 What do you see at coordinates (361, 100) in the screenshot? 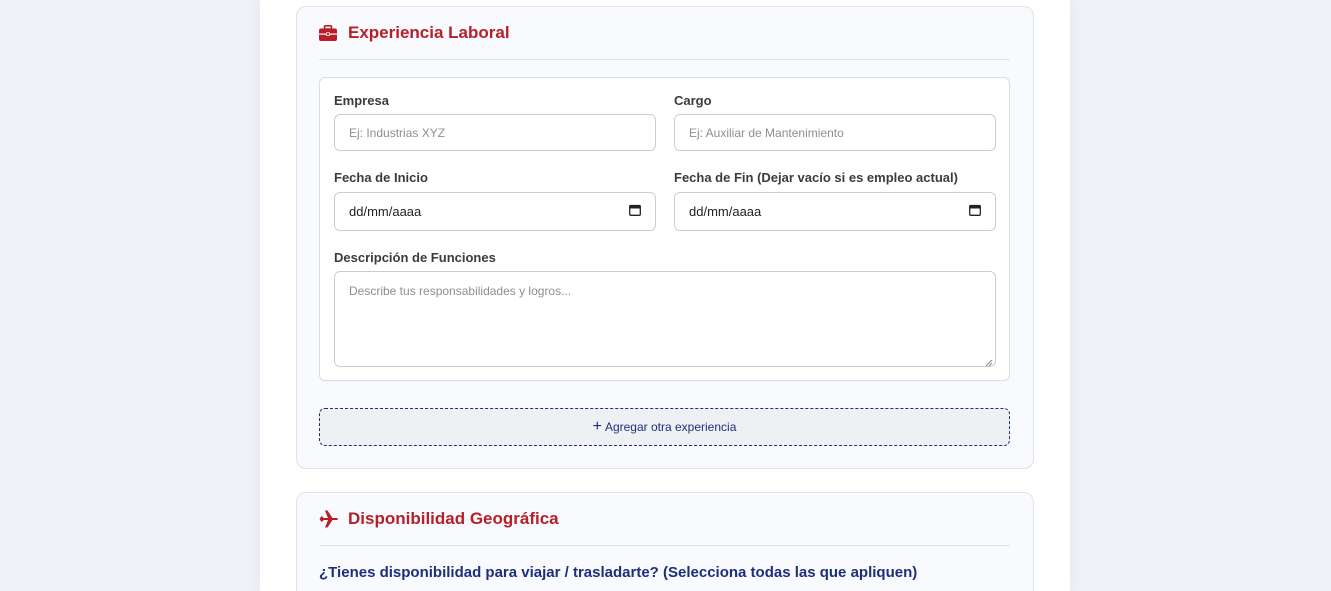
I see `company-label: Empresa` at bounding box center [361, 100].